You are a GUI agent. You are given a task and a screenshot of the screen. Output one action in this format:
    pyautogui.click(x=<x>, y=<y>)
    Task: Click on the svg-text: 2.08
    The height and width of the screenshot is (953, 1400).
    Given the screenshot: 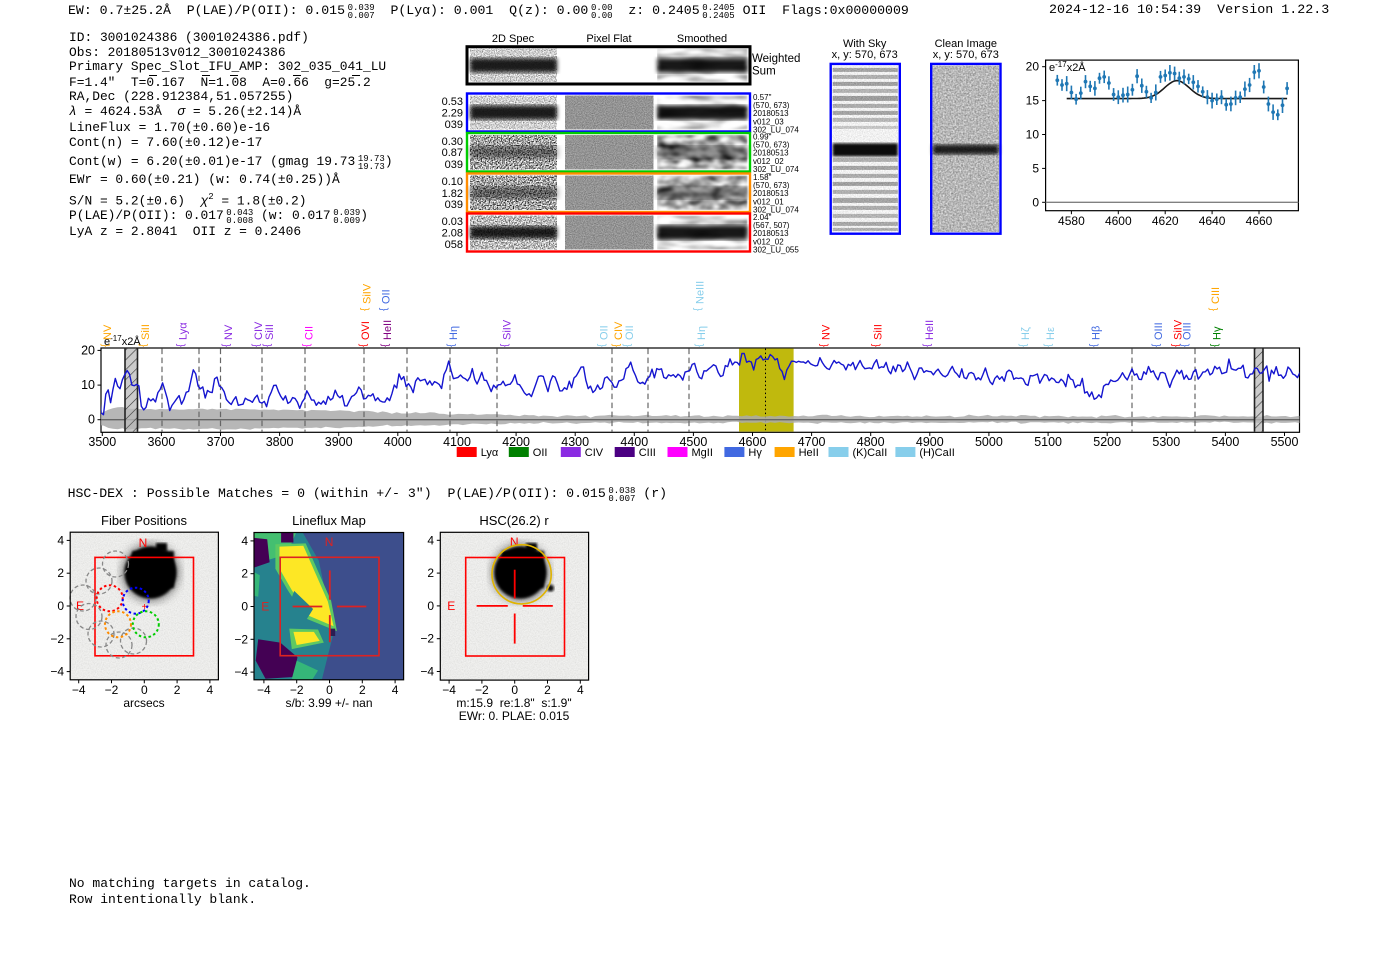 What is the action you would take?
    pyautogui.click(x=452, y=234)
    